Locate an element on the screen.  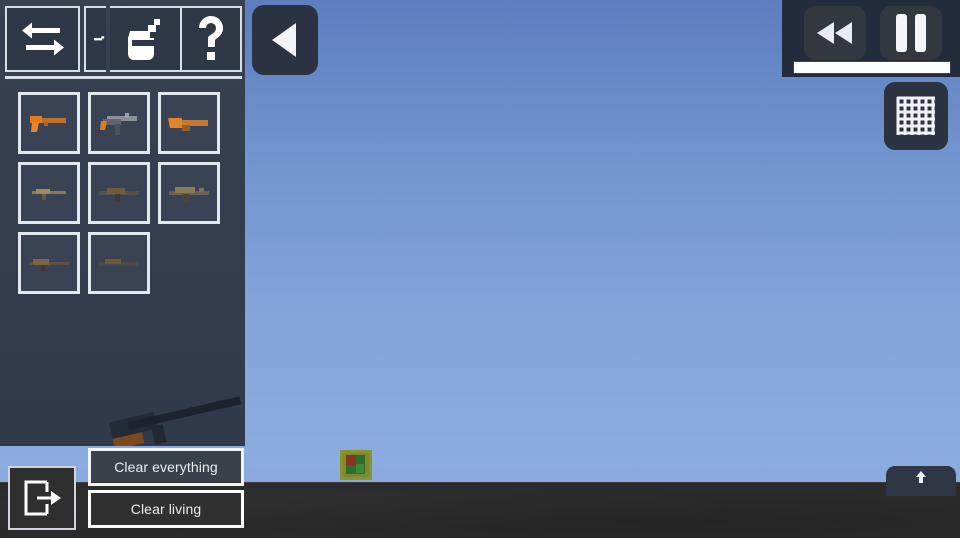
weapon-row: Pistol SMG is located at coordinates (125, 123).